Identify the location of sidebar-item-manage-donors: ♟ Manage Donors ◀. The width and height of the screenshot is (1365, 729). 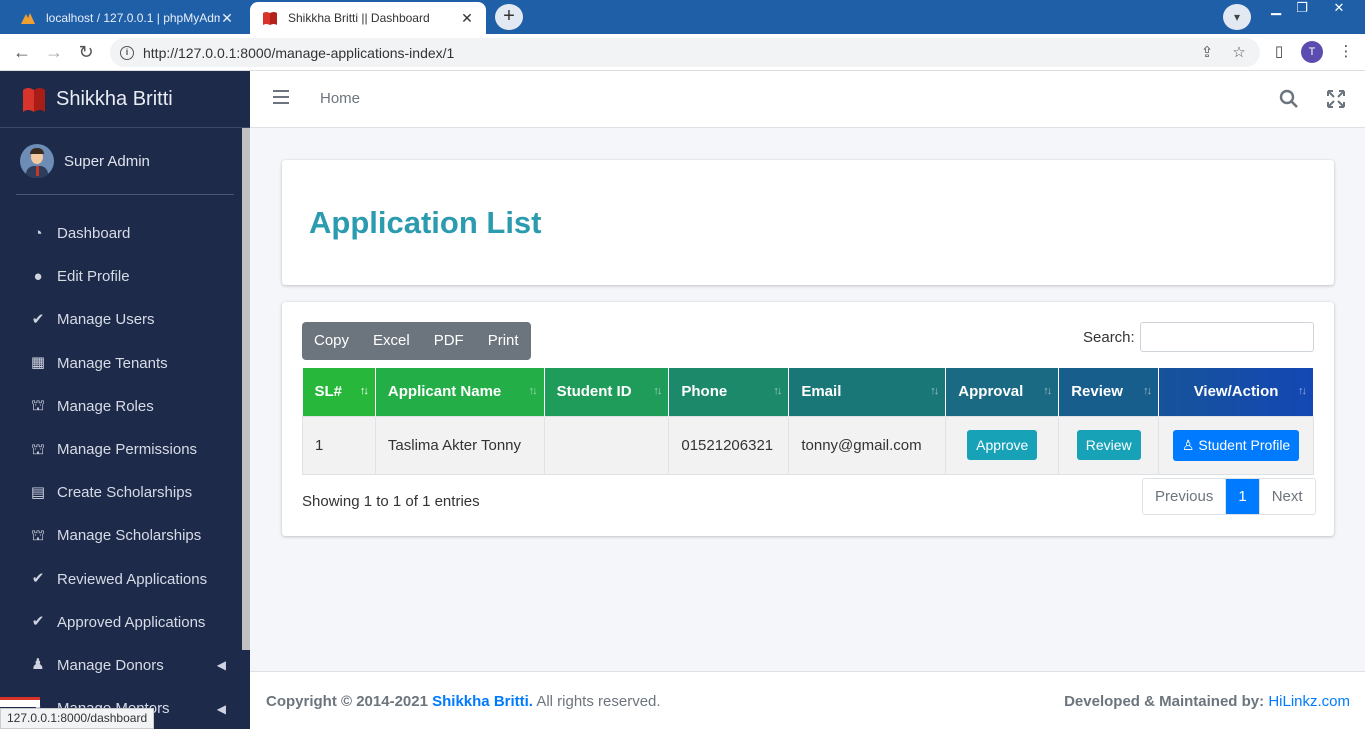
(125, 665).